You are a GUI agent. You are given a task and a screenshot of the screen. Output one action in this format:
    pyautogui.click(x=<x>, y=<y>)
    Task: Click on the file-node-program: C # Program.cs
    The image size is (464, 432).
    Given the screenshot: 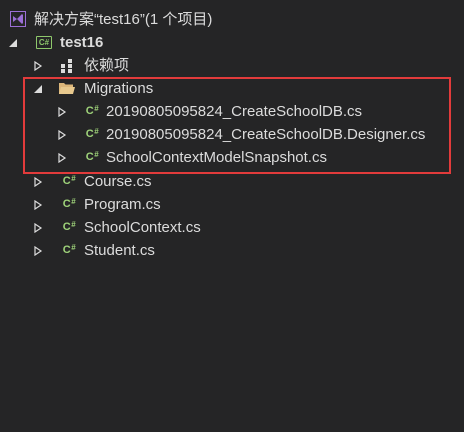 What is the action you would take?
    pyautogui.click(x=232, y=204)
    